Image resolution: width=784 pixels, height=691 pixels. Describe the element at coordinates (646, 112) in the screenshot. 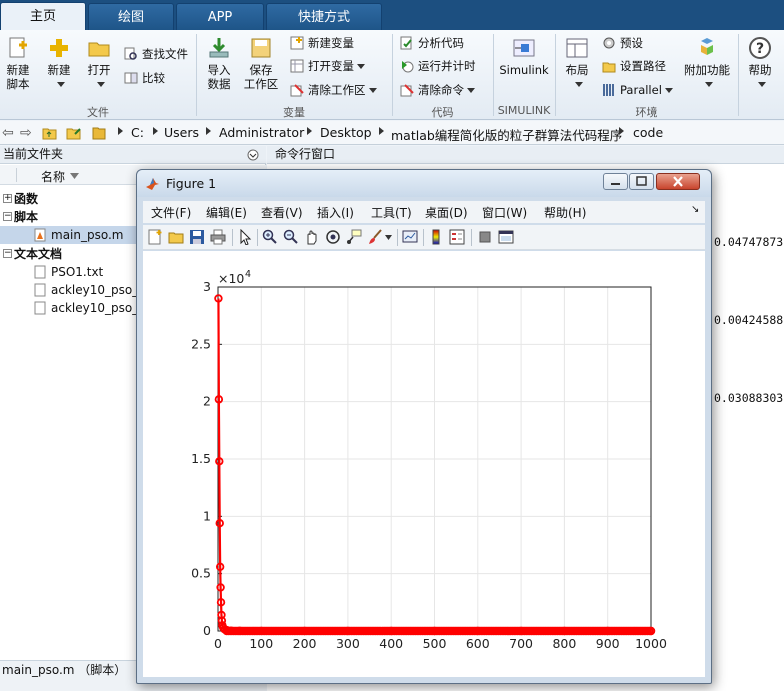

I see `ribbon-group-environment: 环境` at that location.